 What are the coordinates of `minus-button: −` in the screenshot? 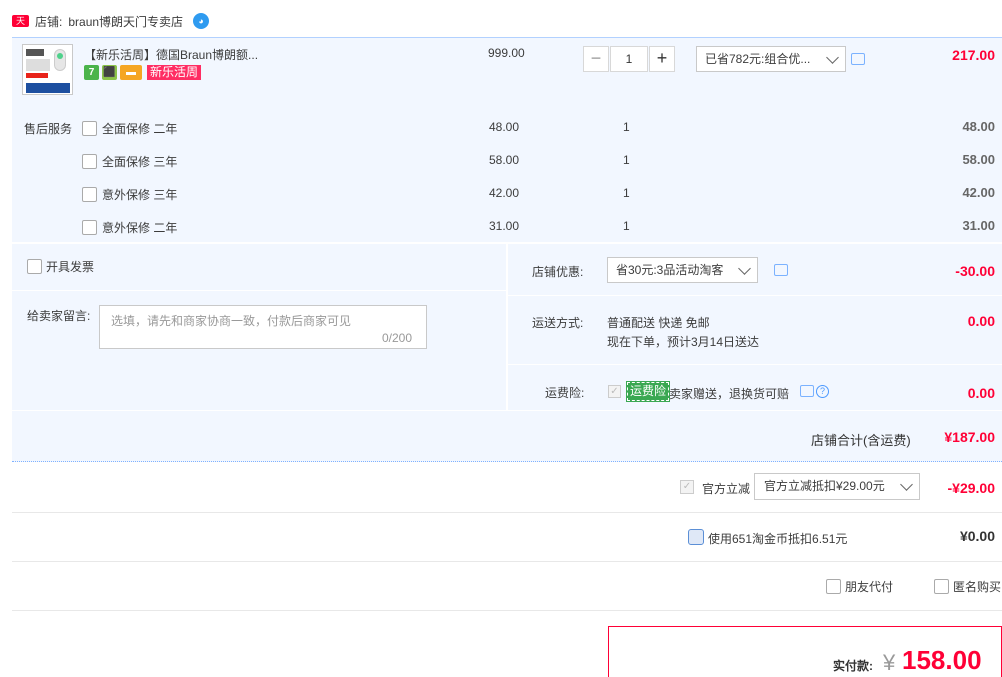 It's located at (596, 59).